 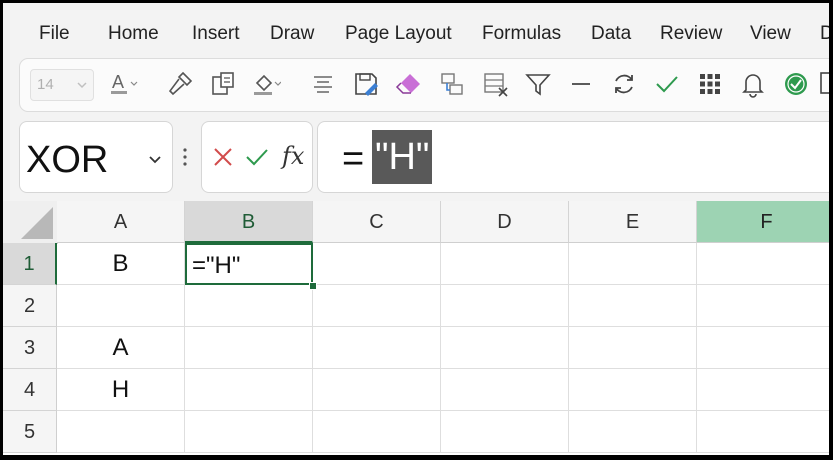 What do you see at coordinates (249, 390) in the screenshot?
I see `cell-b4` at bounding box center [249, 390].